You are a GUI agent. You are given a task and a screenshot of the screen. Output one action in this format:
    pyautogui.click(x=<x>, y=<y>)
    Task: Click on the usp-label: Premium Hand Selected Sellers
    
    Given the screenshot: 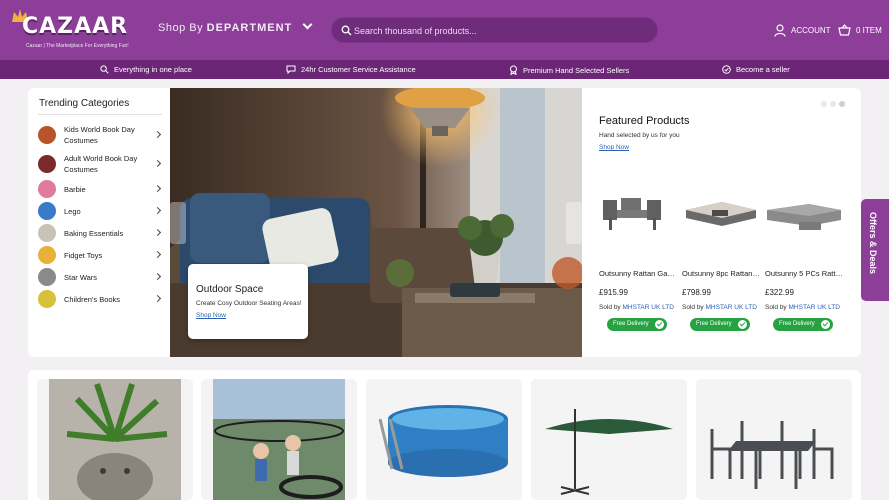 What is the action you would take?
    pyautogui.click(x=576, y=70)
    